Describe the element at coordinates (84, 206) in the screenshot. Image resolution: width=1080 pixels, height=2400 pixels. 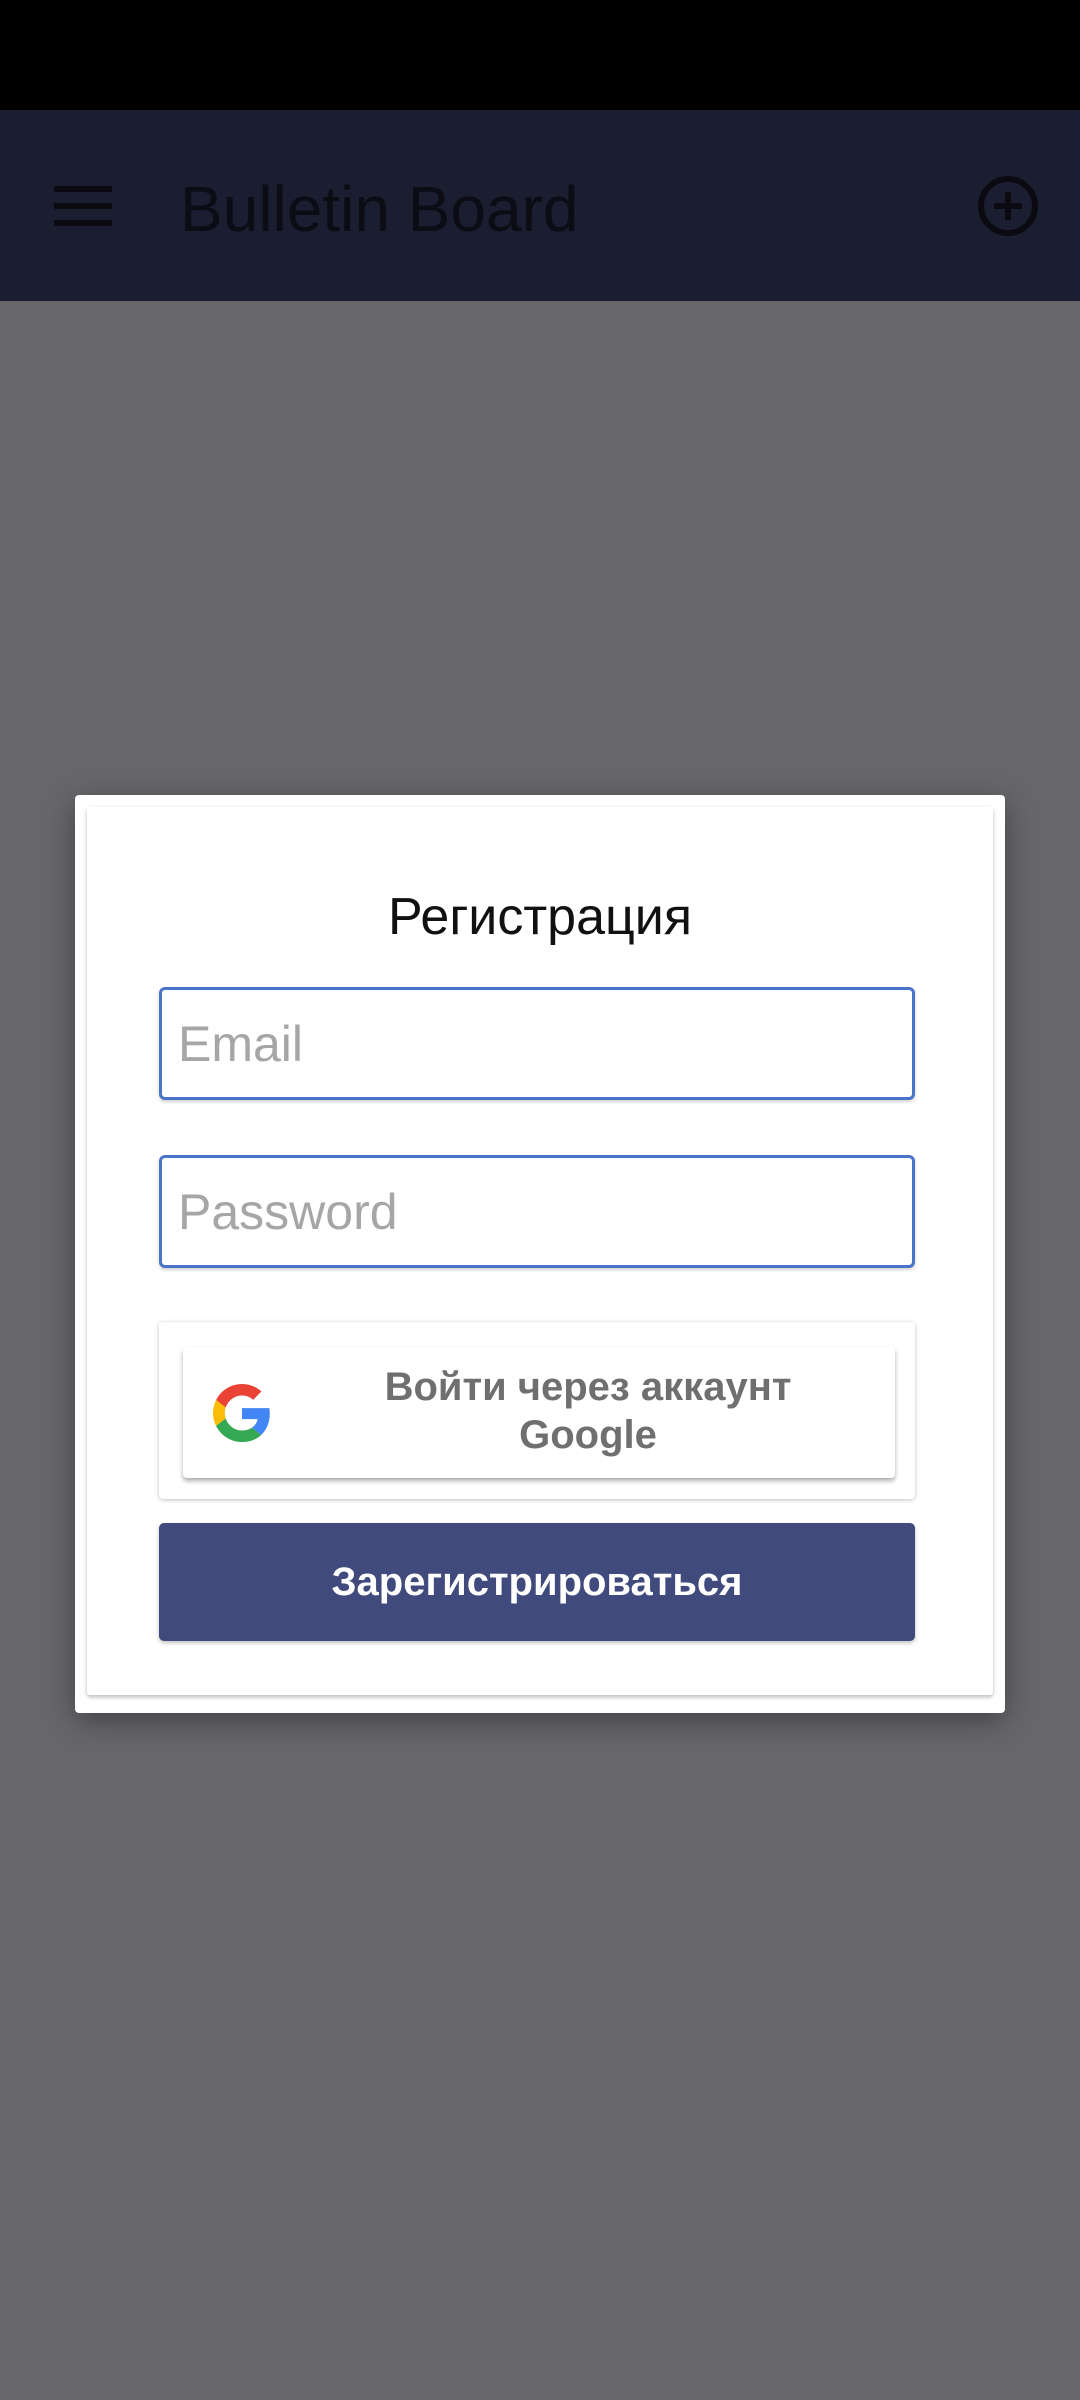
I see `hamburger-menu-icon` at that location.